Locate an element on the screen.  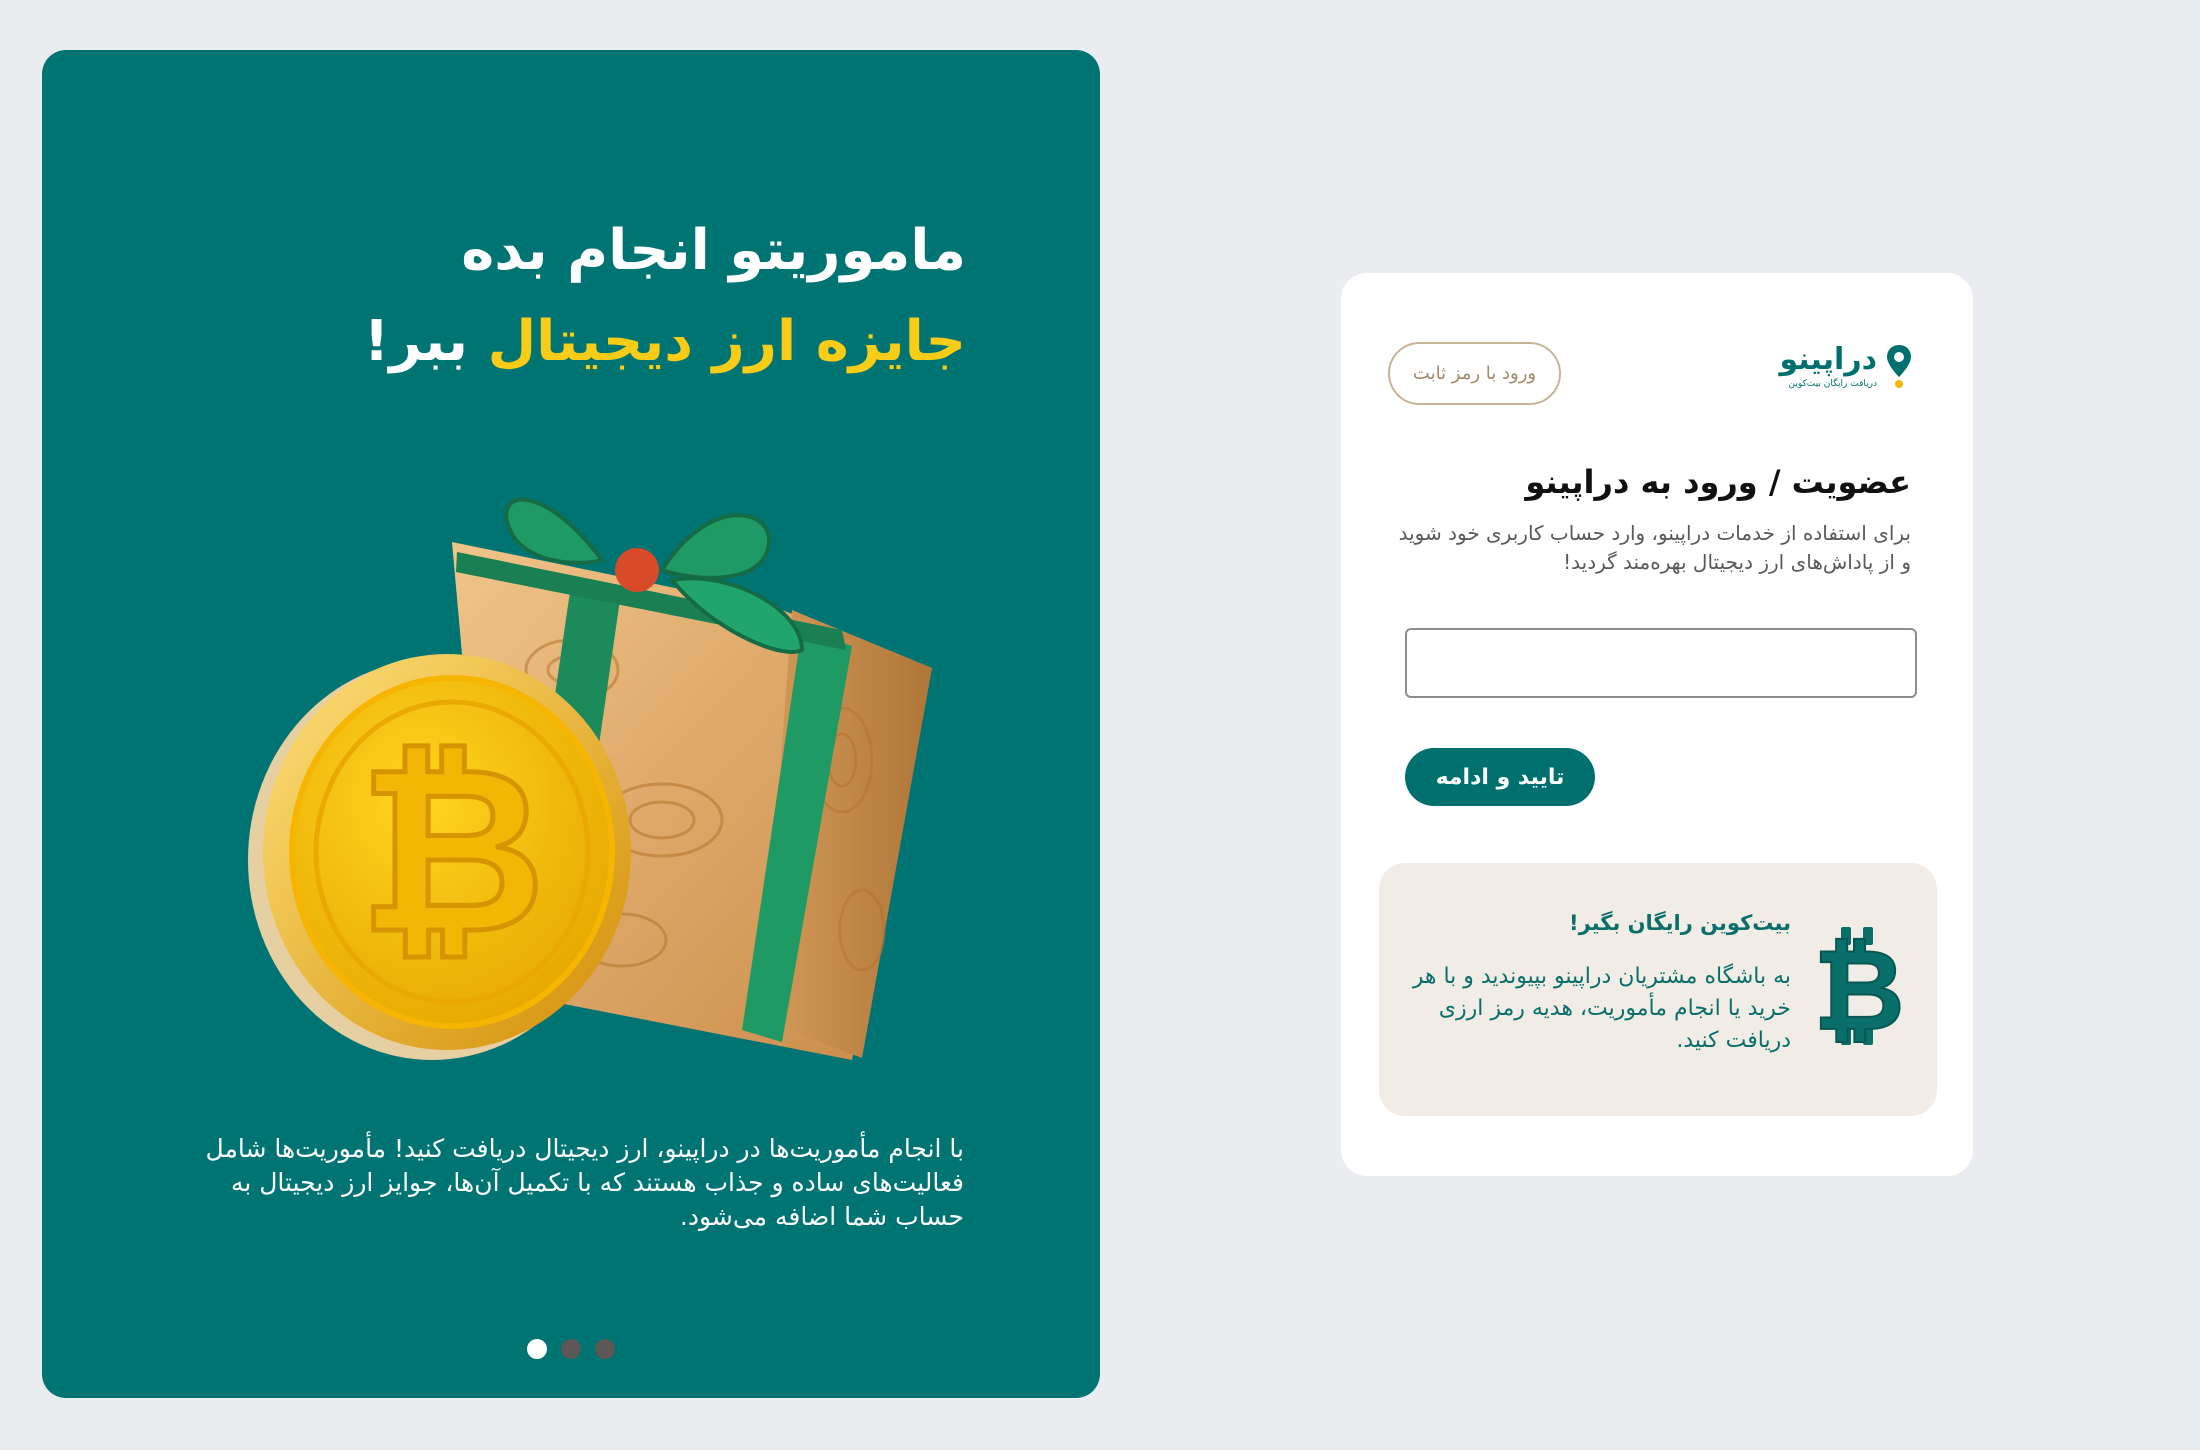
location-pin-icon is located at coordinates (1899, 366).